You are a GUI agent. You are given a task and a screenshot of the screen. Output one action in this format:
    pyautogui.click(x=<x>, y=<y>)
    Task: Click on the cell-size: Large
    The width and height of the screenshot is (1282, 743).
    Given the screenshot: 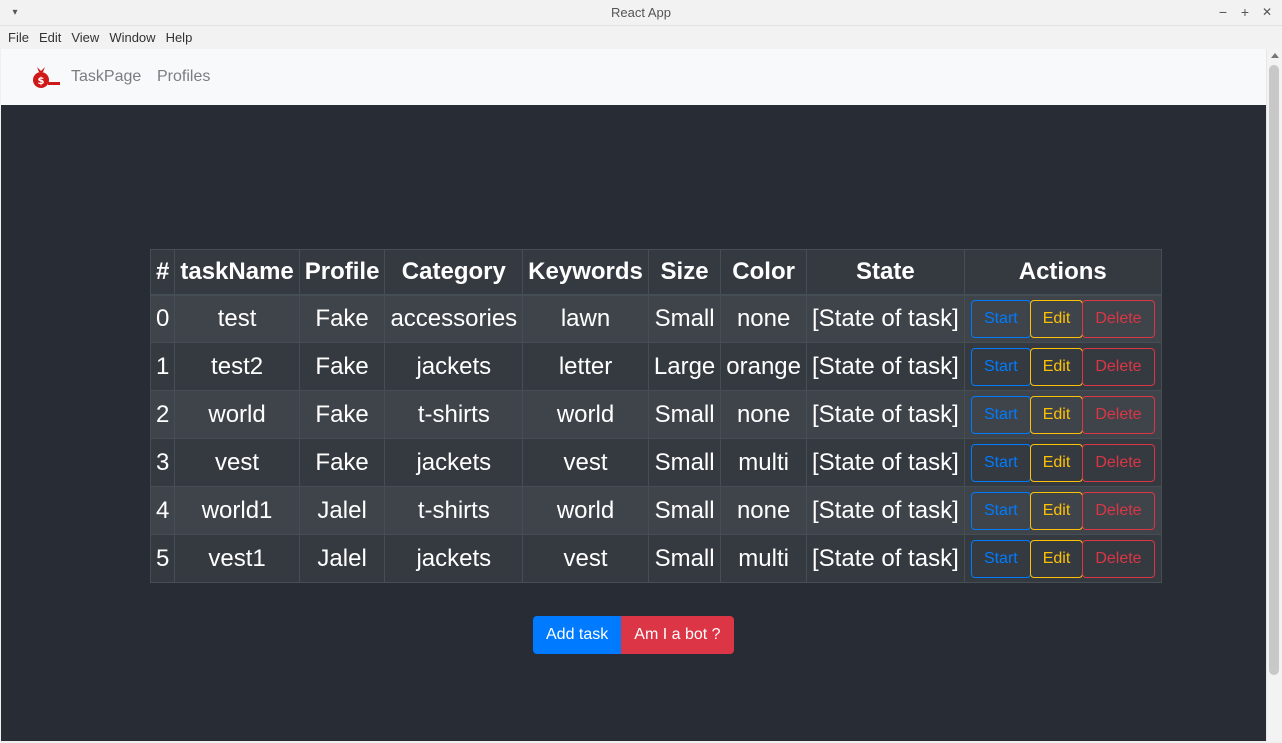 What is the action you would take?
    pyautogui.click(x=684, y=366)
    